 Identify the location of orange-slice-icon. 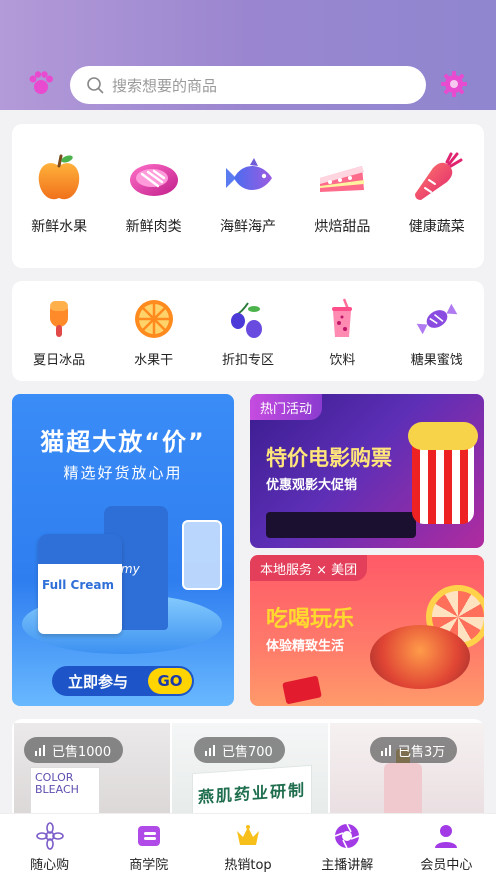
(153, 319).